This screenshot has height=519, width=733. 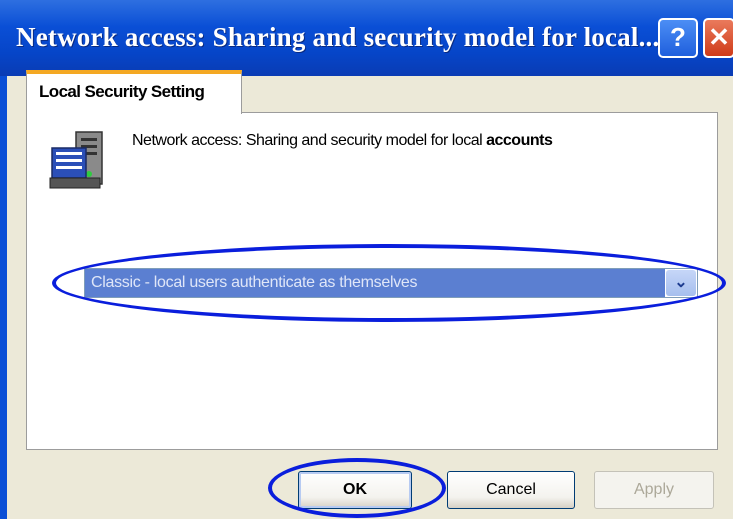 I want to click on ok-button: OK, so click(x=355, y=490).